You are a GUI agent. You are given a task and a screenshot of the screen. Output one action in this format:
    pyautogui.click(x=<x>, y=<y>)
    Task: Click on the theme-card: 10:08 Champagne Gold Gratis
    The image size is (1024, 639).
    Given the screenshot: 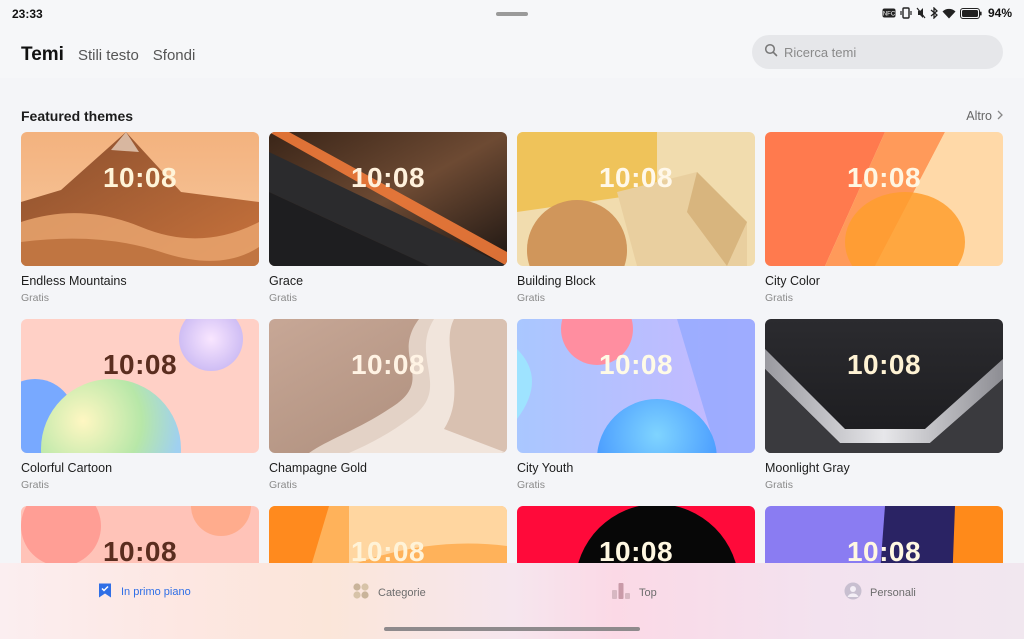 What is the action you would take?
    pyautogui.click(x=388, y=405)
    